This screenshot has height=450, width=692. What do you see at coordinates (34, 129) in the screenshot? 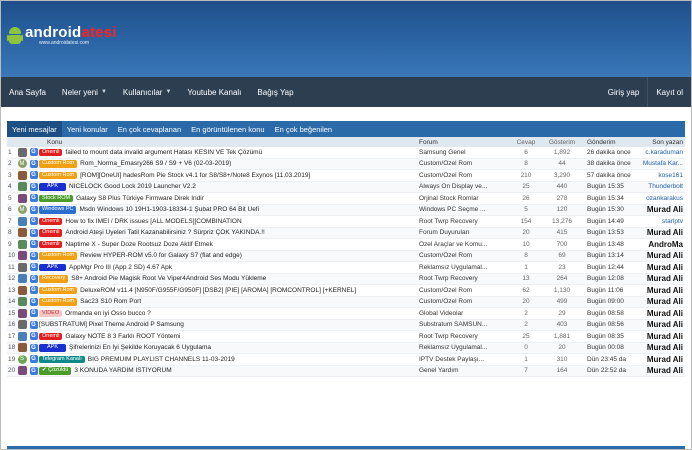
I see `tab-0: Yeni mesajlar` at bounding box center [34, 129].